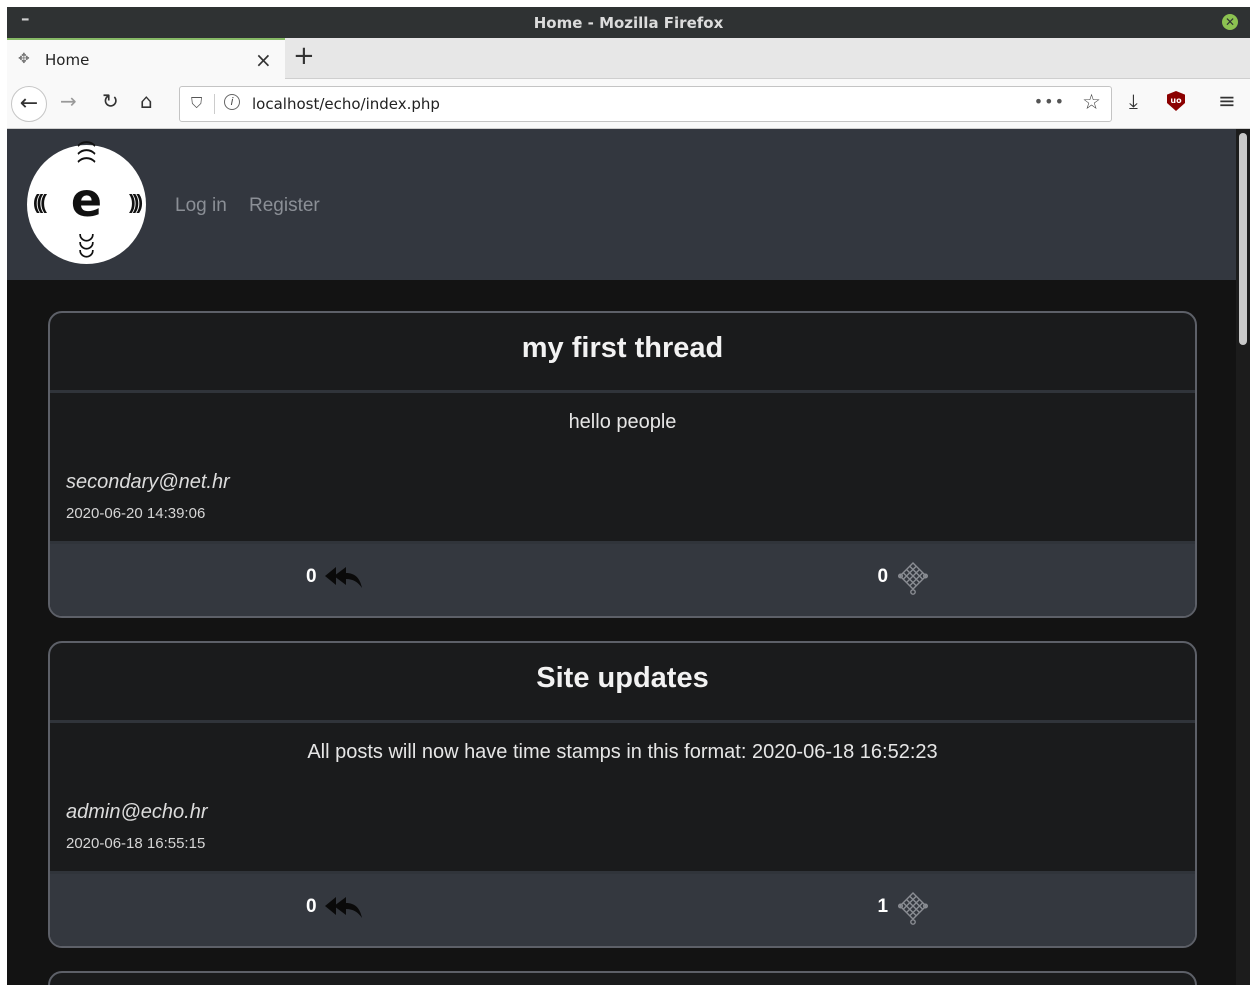 Image resolution: width=1250 pixels, height=985 pixels. What do you see at coordinates (304, 56) in the screenshot?
I see `new-tab-button: +` at bounding box center [304, 56].